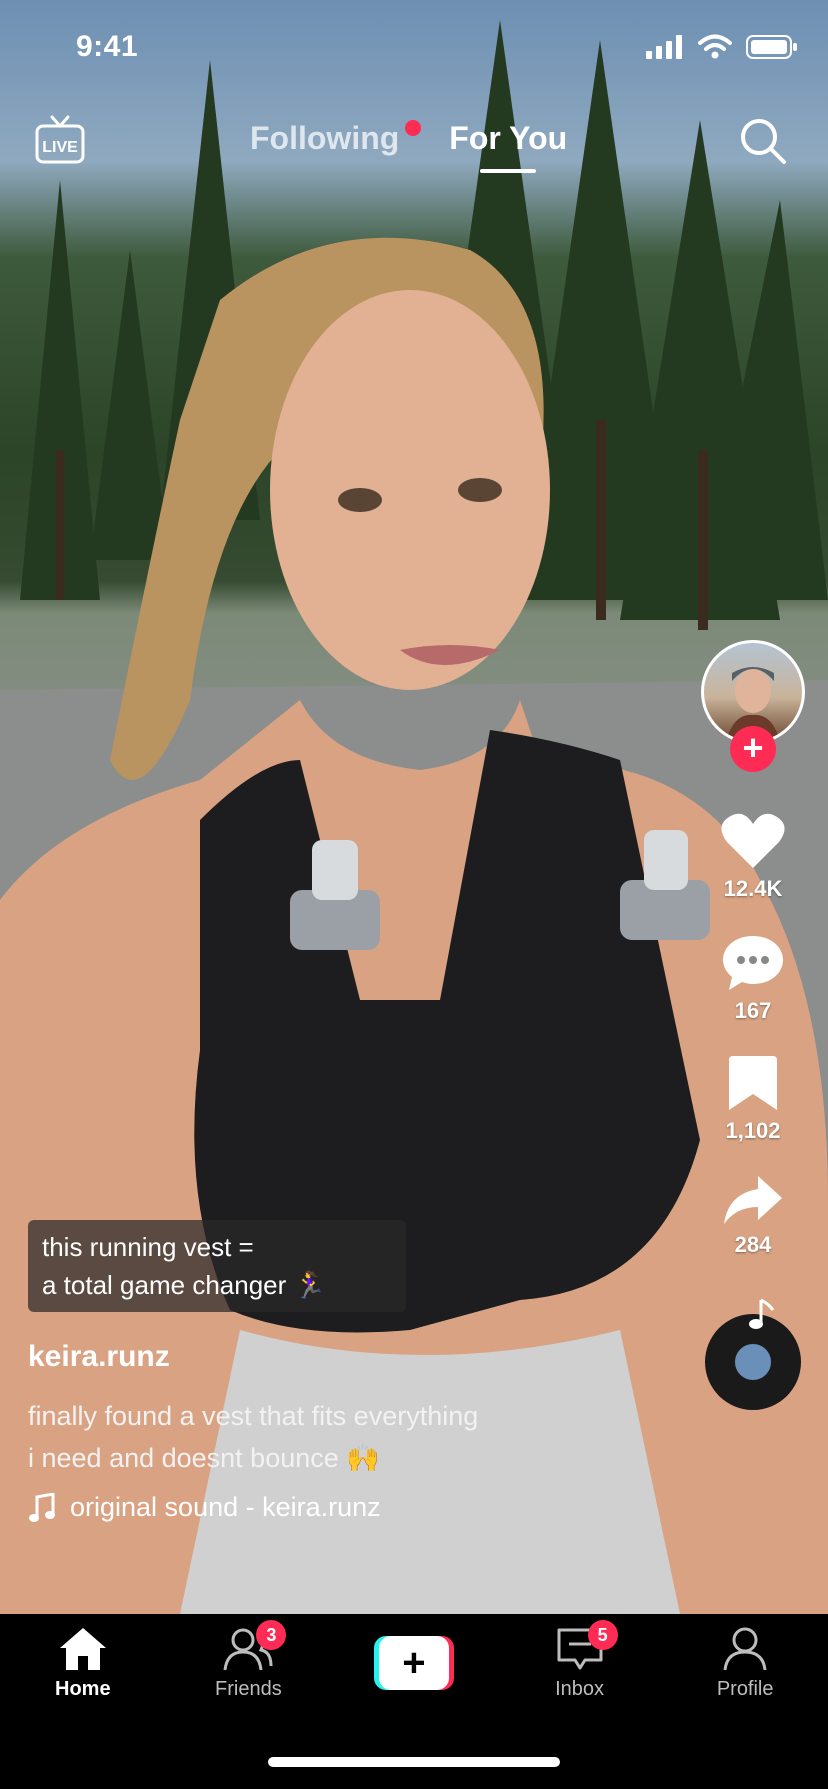  What do you see at coordinates (745, 1689) in the screenshot?
I see `nav-profile-label: Profile` at bounding box center [745, 1689].